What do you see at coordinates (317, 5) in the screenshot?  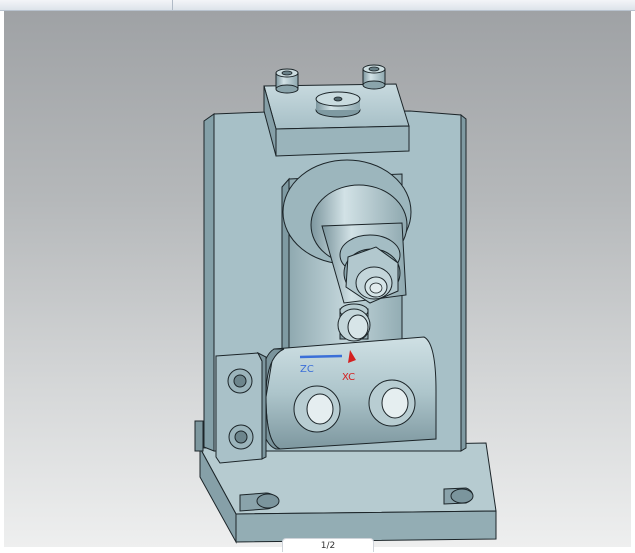 I see `top-toolbar-strip` at bounding box center [317, 5].